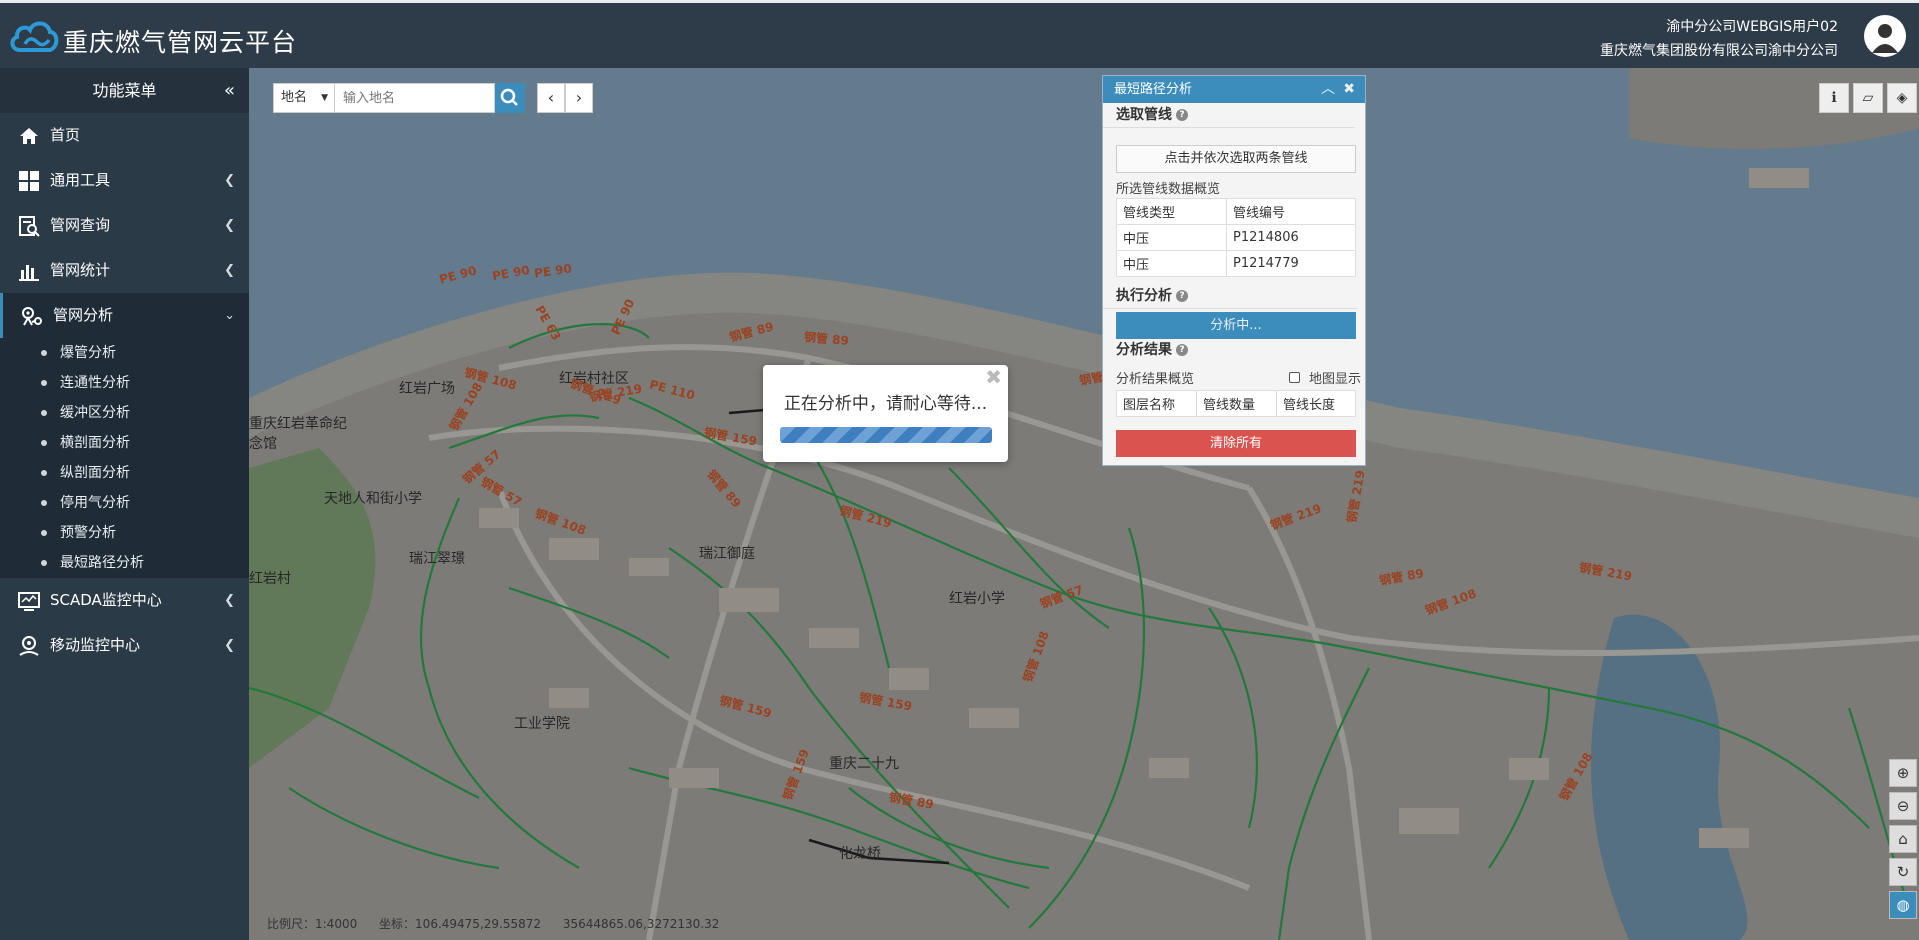  Describe the element at coordinates (1236, 443) in the screenshot. I see `clear-all-button: 清除所有` at that location.